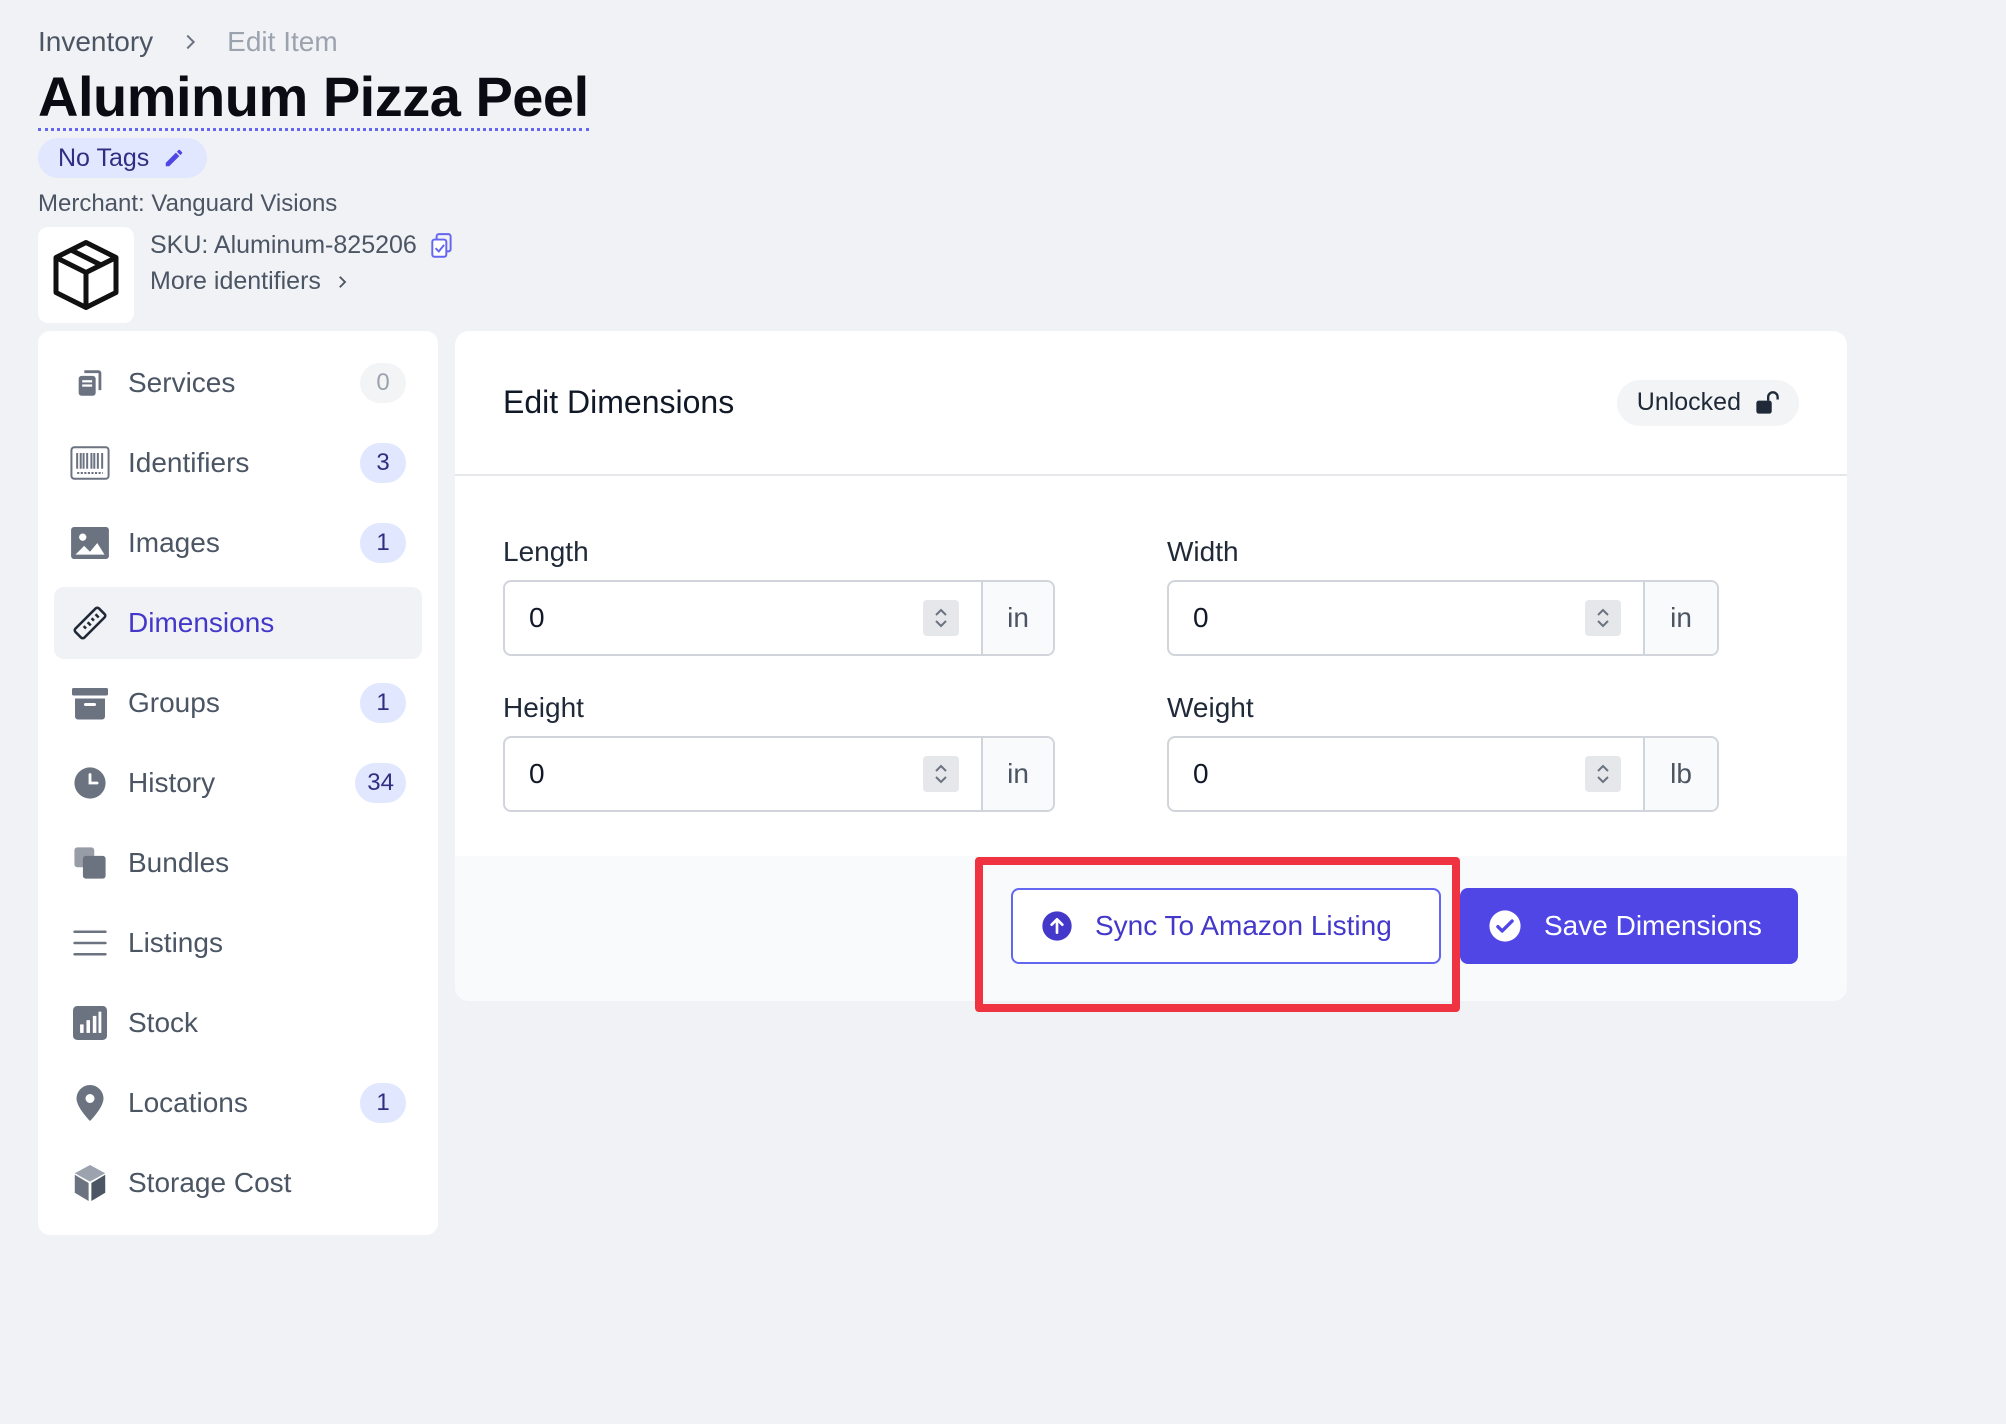  I want to click on services-icon, so click(90, 383).